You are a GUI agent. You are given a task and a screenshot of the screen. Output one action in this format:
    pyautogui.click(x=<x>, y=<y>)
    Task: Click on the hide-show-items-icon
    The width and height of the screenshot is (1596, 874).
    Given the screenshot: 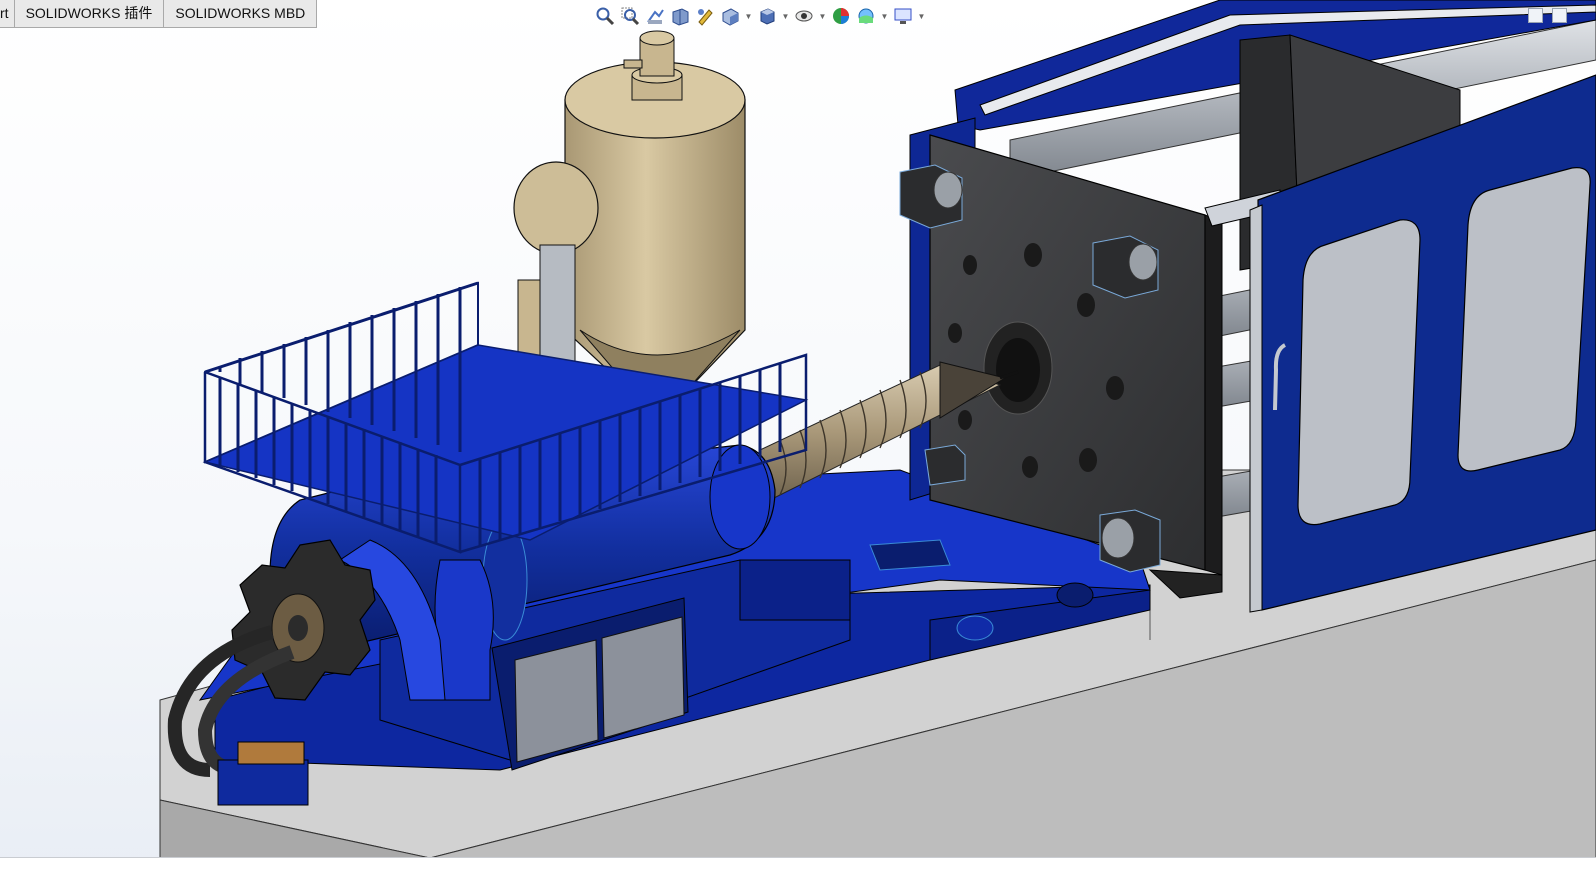 What is the action you would take?
    pyautogui.click(x=804, y=16)
    